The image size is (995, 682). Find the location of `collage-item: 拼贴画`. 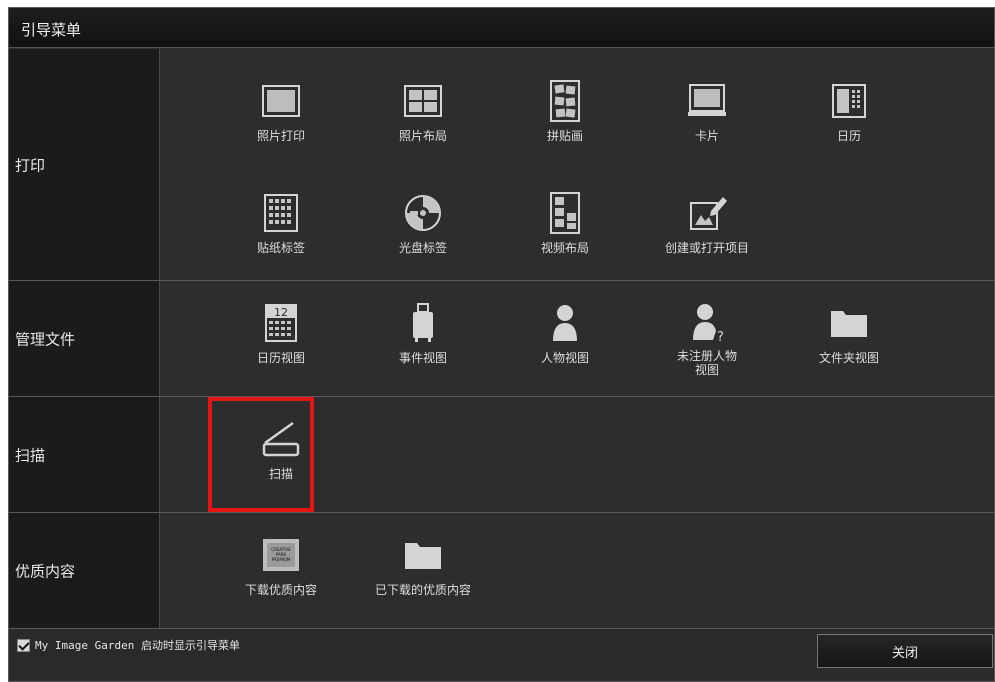

collage-item: 拼贴画 is located at coordinates (565, 121).